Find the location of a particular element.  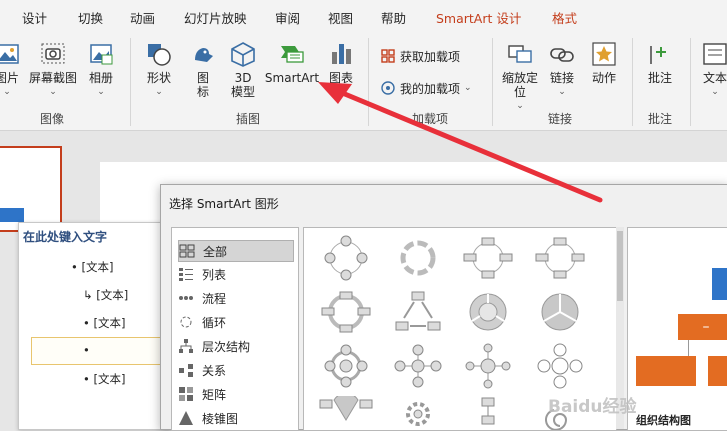

arrow-shaft is located at coordinates (470, 146).